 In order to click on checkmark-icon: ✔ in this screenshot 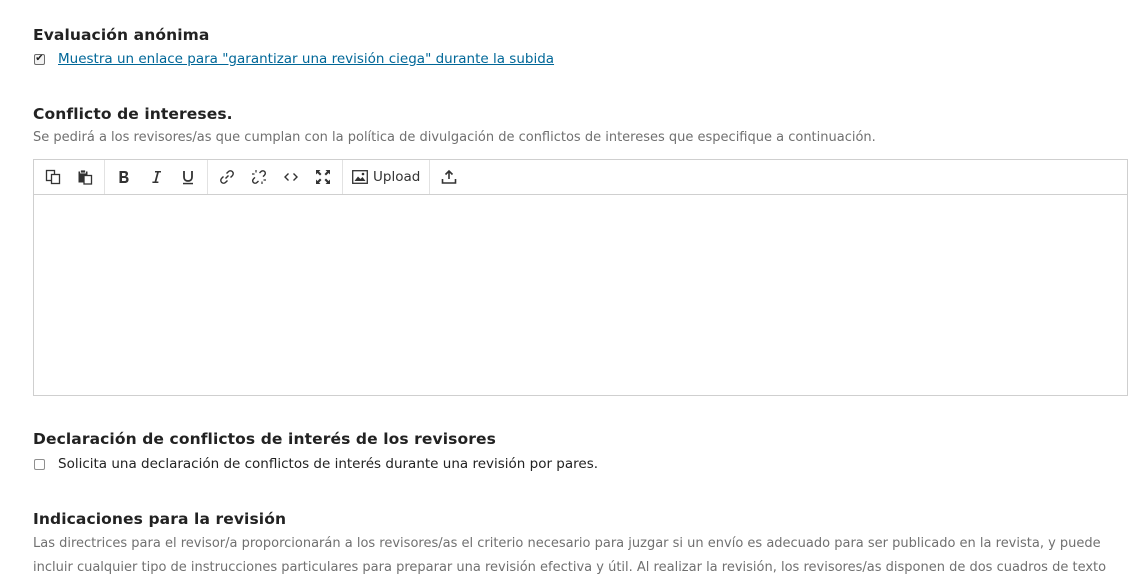, I will do `click(39, 58)`.